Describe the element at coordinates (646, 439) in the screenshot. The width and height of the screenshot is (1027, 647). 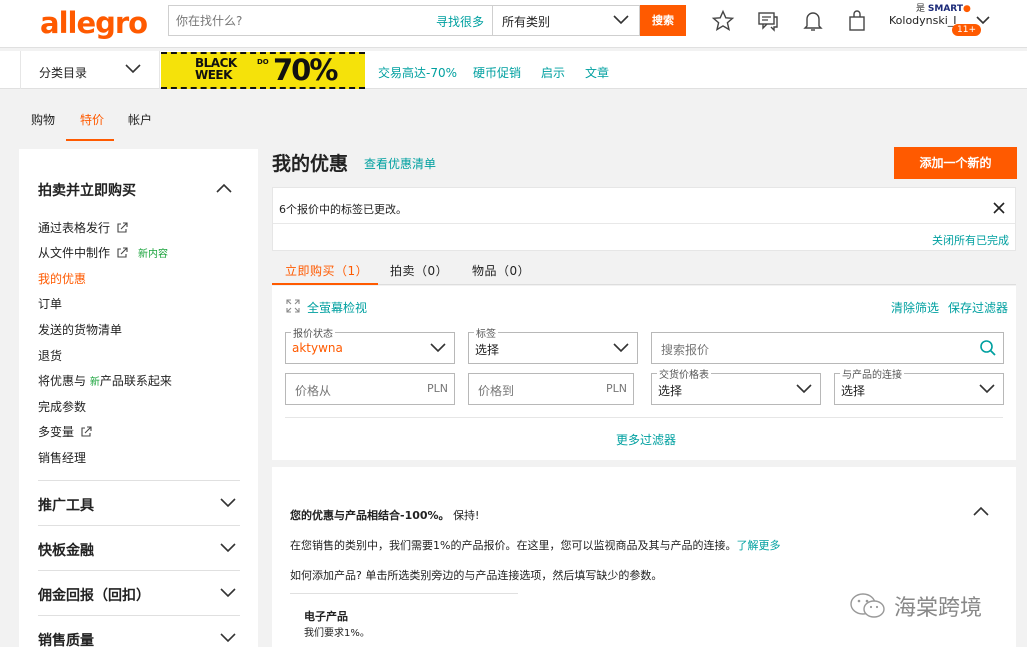
I see `more-filters-link: 更多过滤器` at that location.